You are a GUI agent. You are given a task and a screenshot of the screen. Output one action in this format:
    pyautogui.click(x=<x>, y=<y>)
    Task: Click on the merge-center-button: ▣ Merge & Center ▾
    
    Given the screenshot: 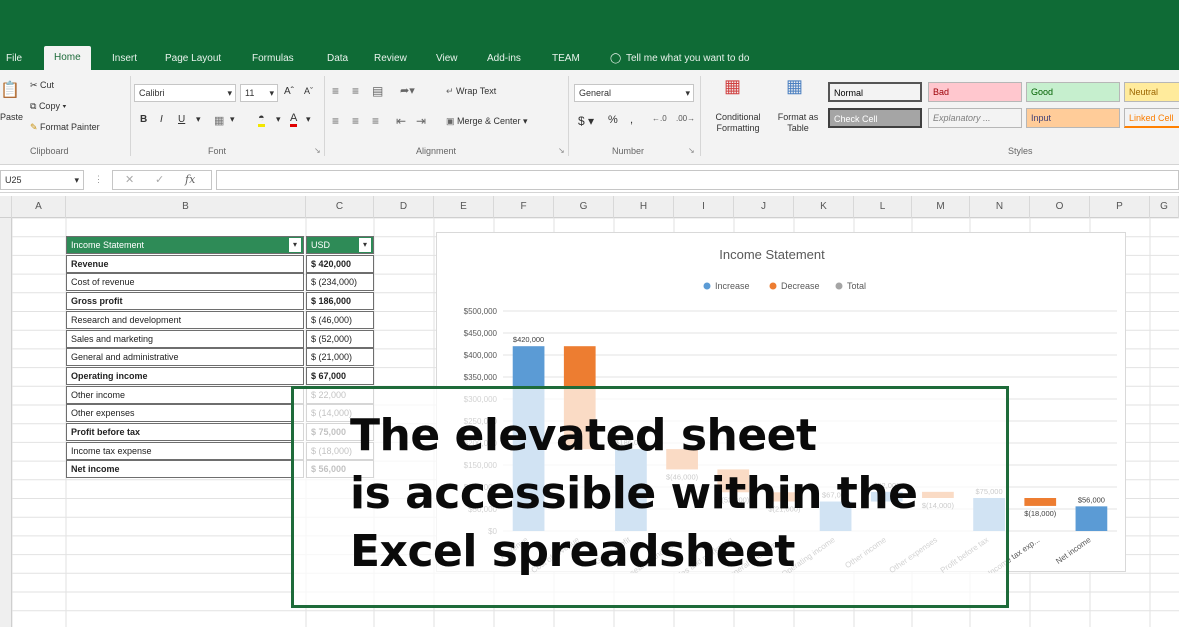 What is the action you would take?
    pyautogui.click(x=487, y=121)
    